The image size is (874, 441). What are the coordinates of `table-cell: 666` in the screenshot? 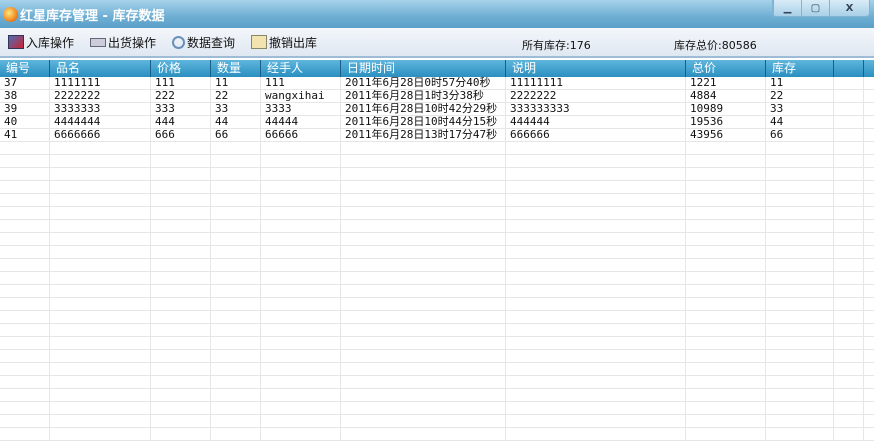 It's located at (181, 135).